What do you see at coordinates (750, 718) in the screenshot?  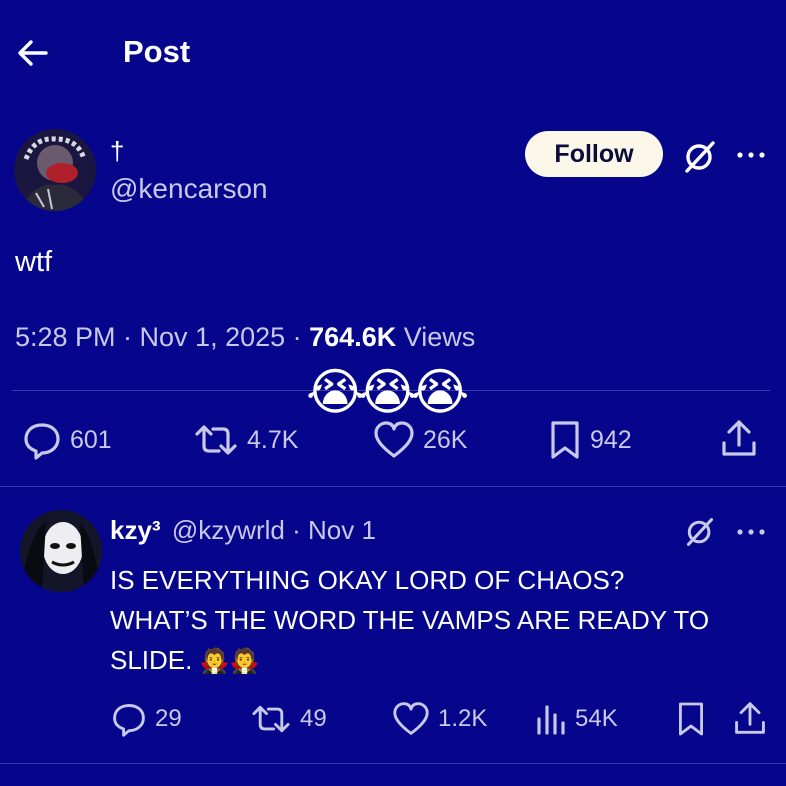 I see `reply-share-icon` at bounding box center [750, 718].